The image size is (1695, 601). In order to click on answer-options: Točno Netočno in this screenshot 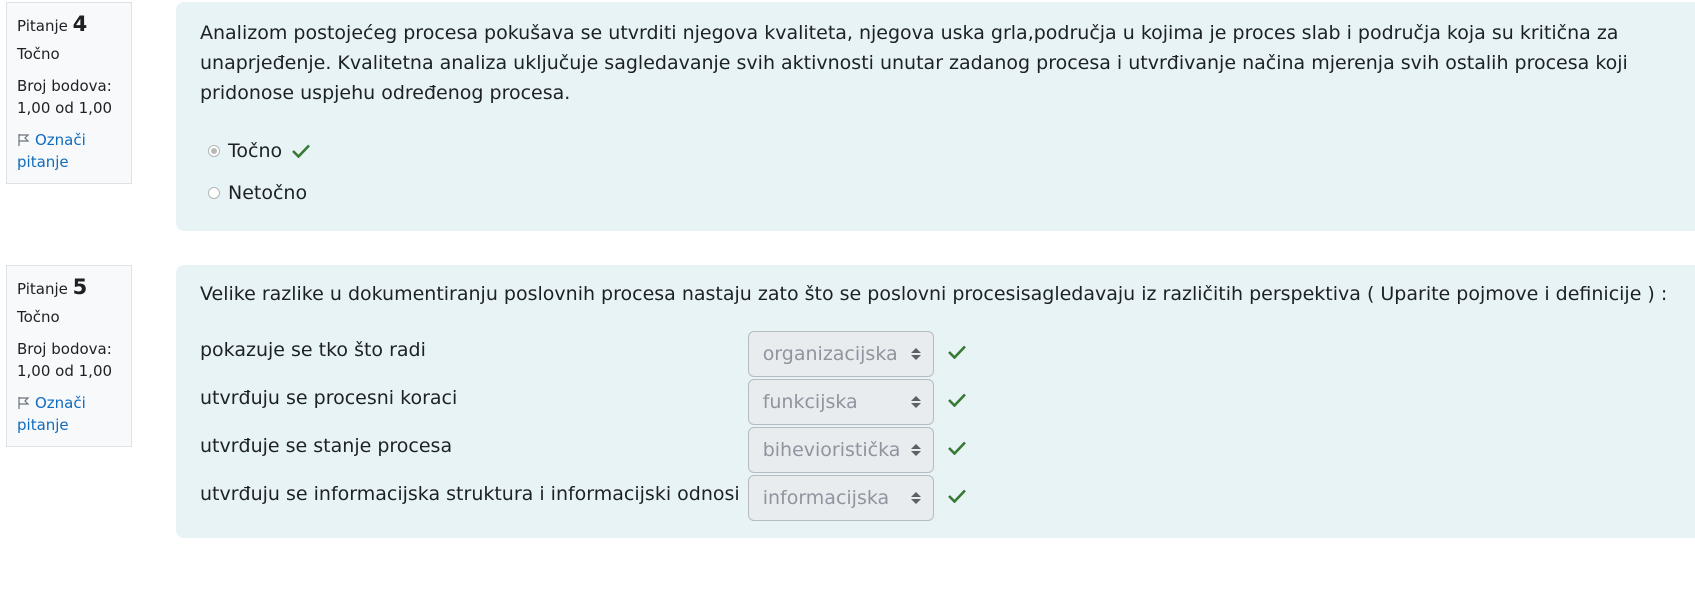, I will do `click(935, 172)`.